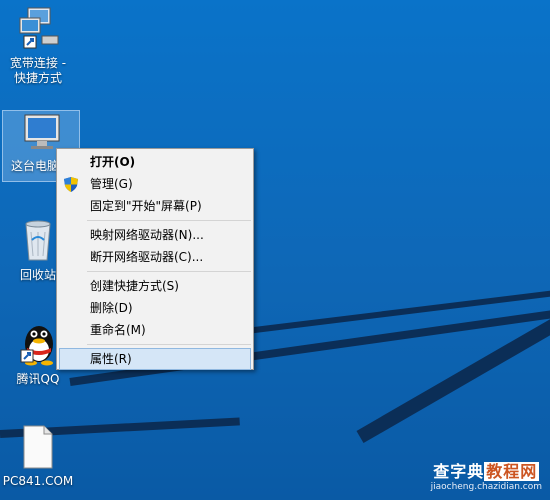 Image resolution: width=550 pixels, height=500 pixels. What do you see at coordinates (38, 481) in the screenshot?
I see `icon-label: PC841.COM` at bounding box center [38, 481].